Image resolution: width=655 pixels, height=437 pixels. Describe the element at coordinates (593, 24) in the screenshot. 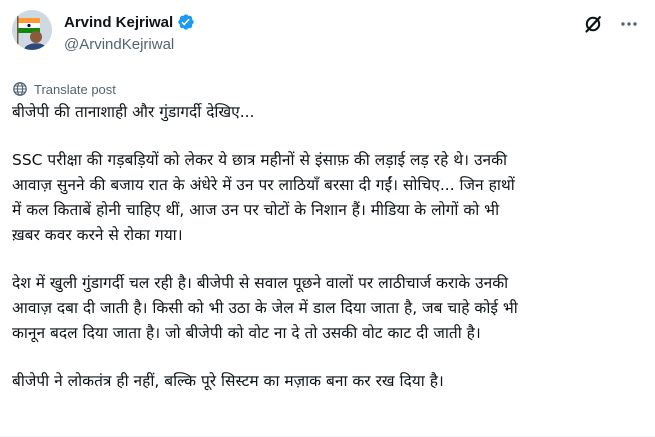

I see `grok-slash-icon` at that location.